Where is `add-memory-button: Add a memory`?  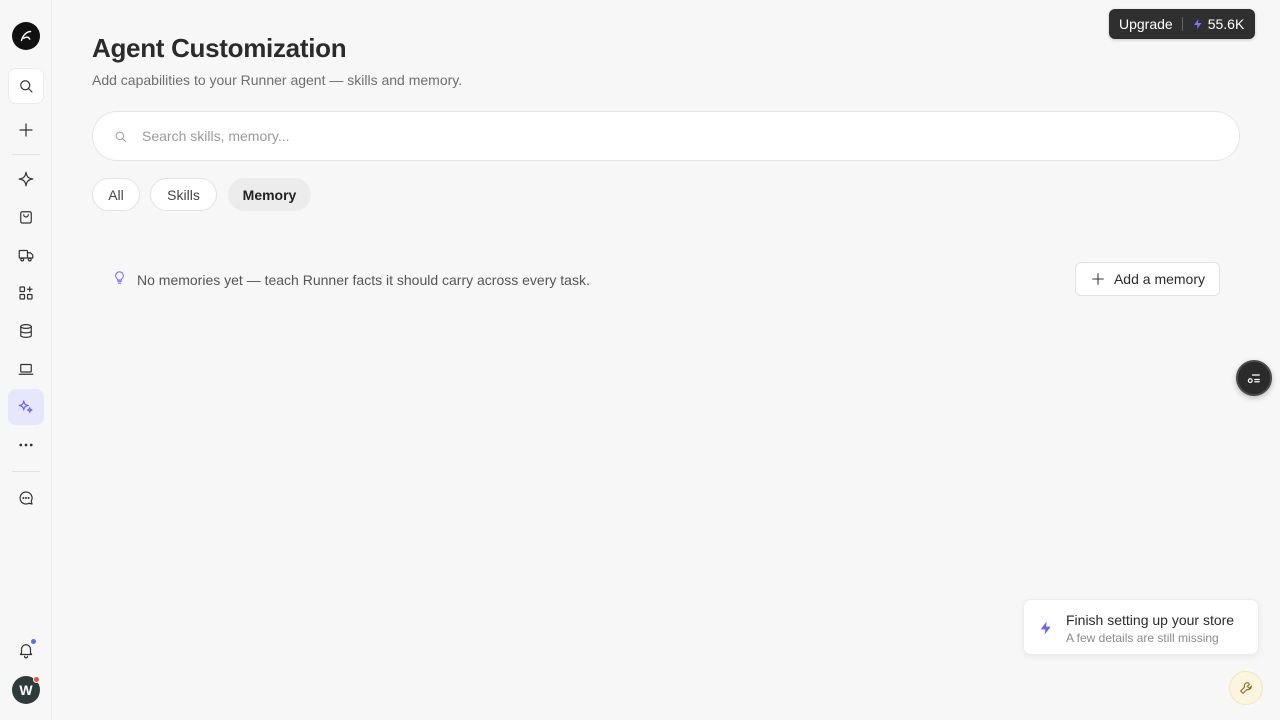 add-memory-button: Add a memory is located at coordinates (1147, 279).